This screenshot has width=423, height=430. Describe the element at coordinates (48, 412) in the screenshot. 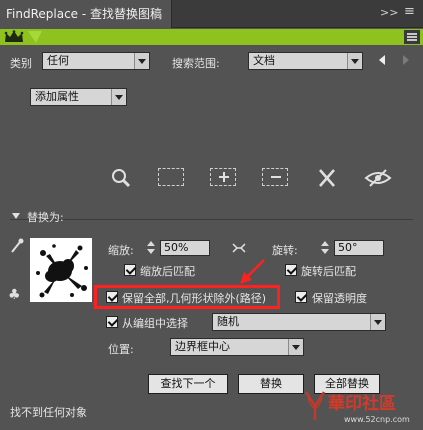

I see `status-text: 找不到任何对象` at that location.